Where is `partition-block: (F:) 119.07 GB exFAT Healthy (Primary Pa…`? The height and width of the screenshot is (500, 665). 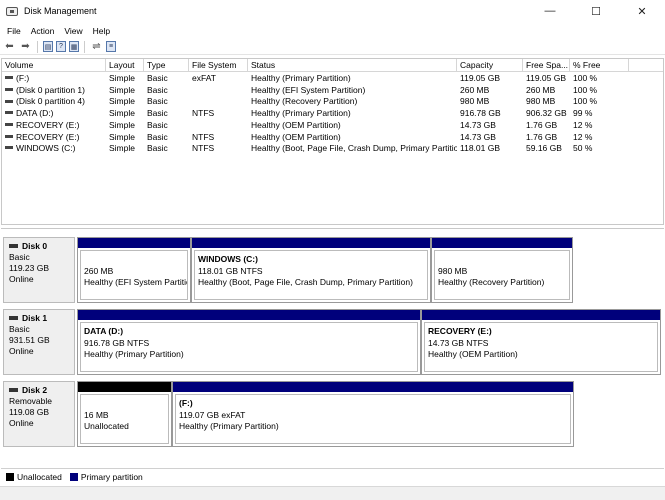 partition-block: (F:) 119.07 GB exFAT Healthy (Primary Pa… is located at coordinates (373, 414).